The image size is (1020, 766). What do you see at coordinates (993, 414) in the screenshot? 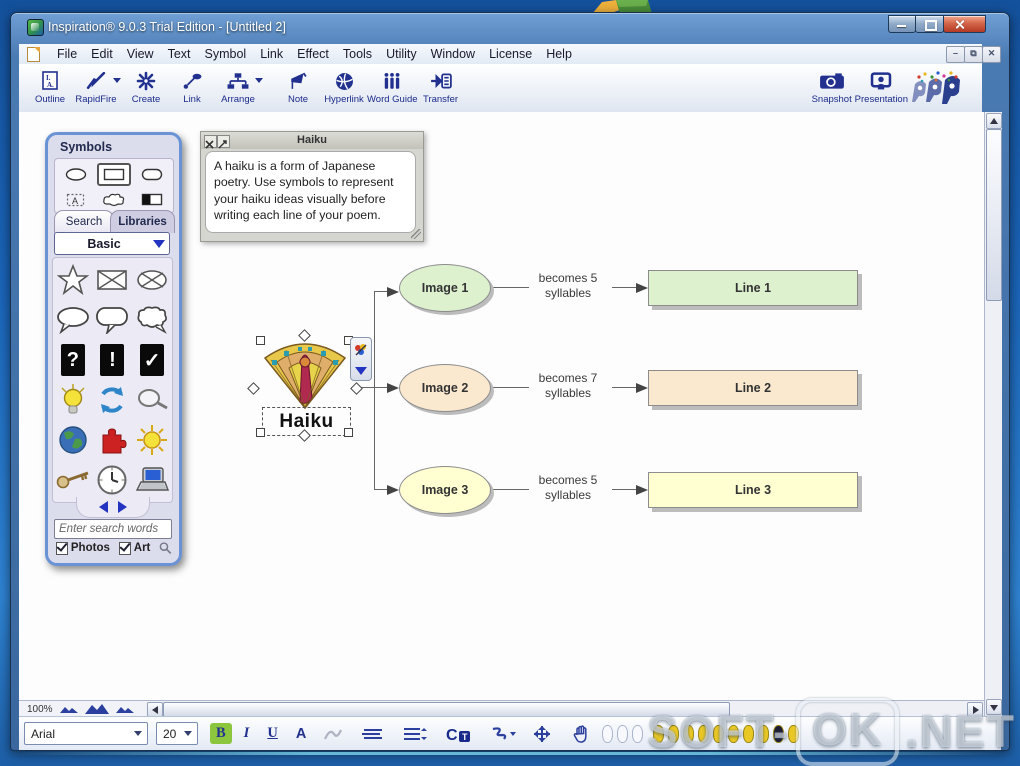
I see `vertical-scrollbar` at bounding box center [993, 414].